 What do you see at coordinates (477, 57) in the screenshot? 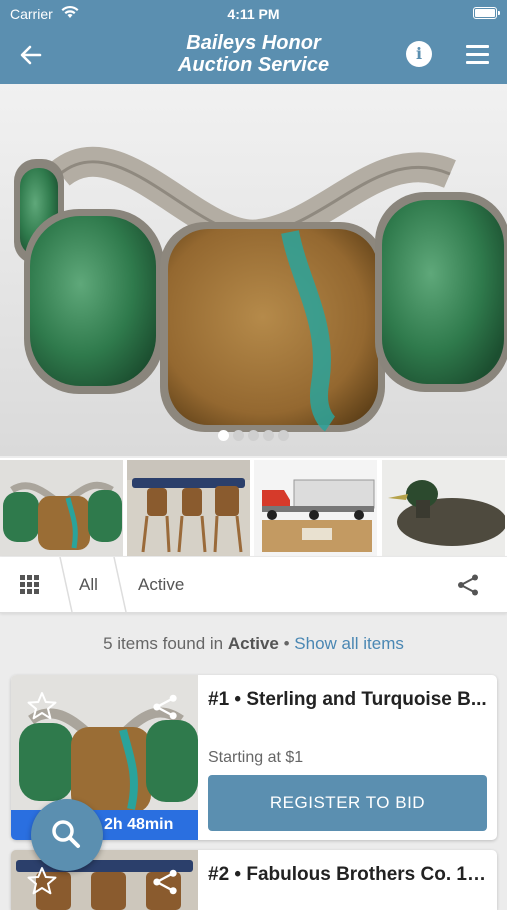
I see `hamburger-menu-icon` at bounding box center [477, 57].